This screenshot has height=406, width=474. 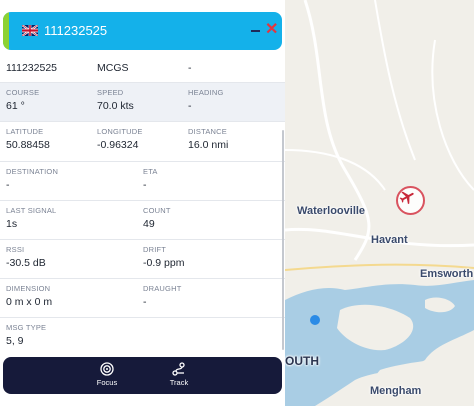 What do you see at coordinates (32, 179) in the screenshot?
I see `destination-field: DESTINATION -` at bounding box center [32, 179].